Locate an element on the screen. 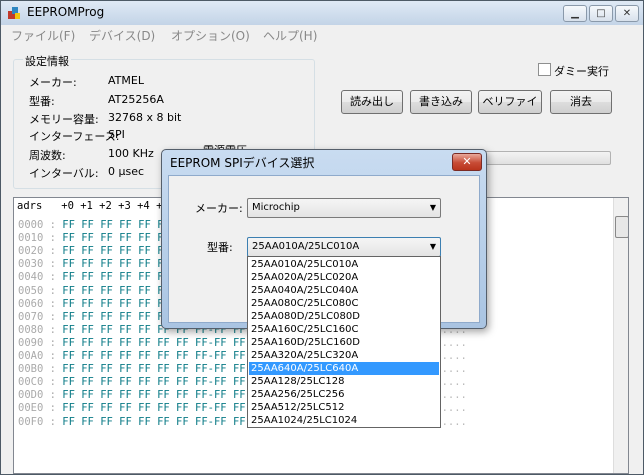  vertical-scrollbar is located at coordinates (620, 335).